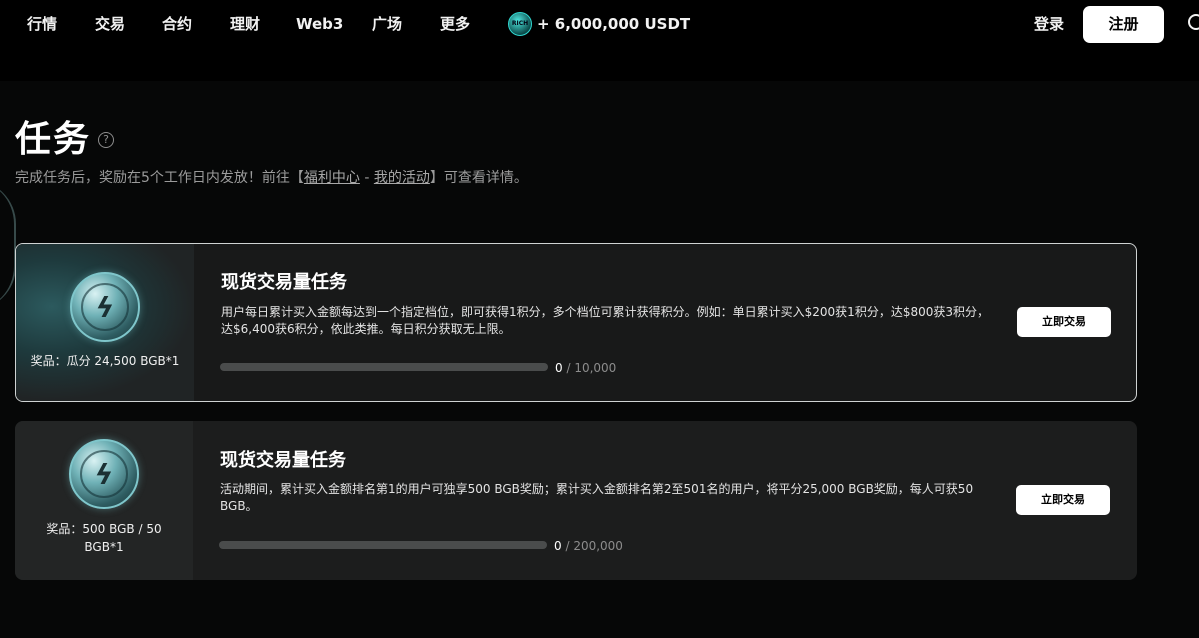 Image resolution: width=1199 pixels, height=638 pixels. What do you see at coordinates (106, 140) in the screenshot?
I see `help-icon: ?` at bounding box center [106, 140].